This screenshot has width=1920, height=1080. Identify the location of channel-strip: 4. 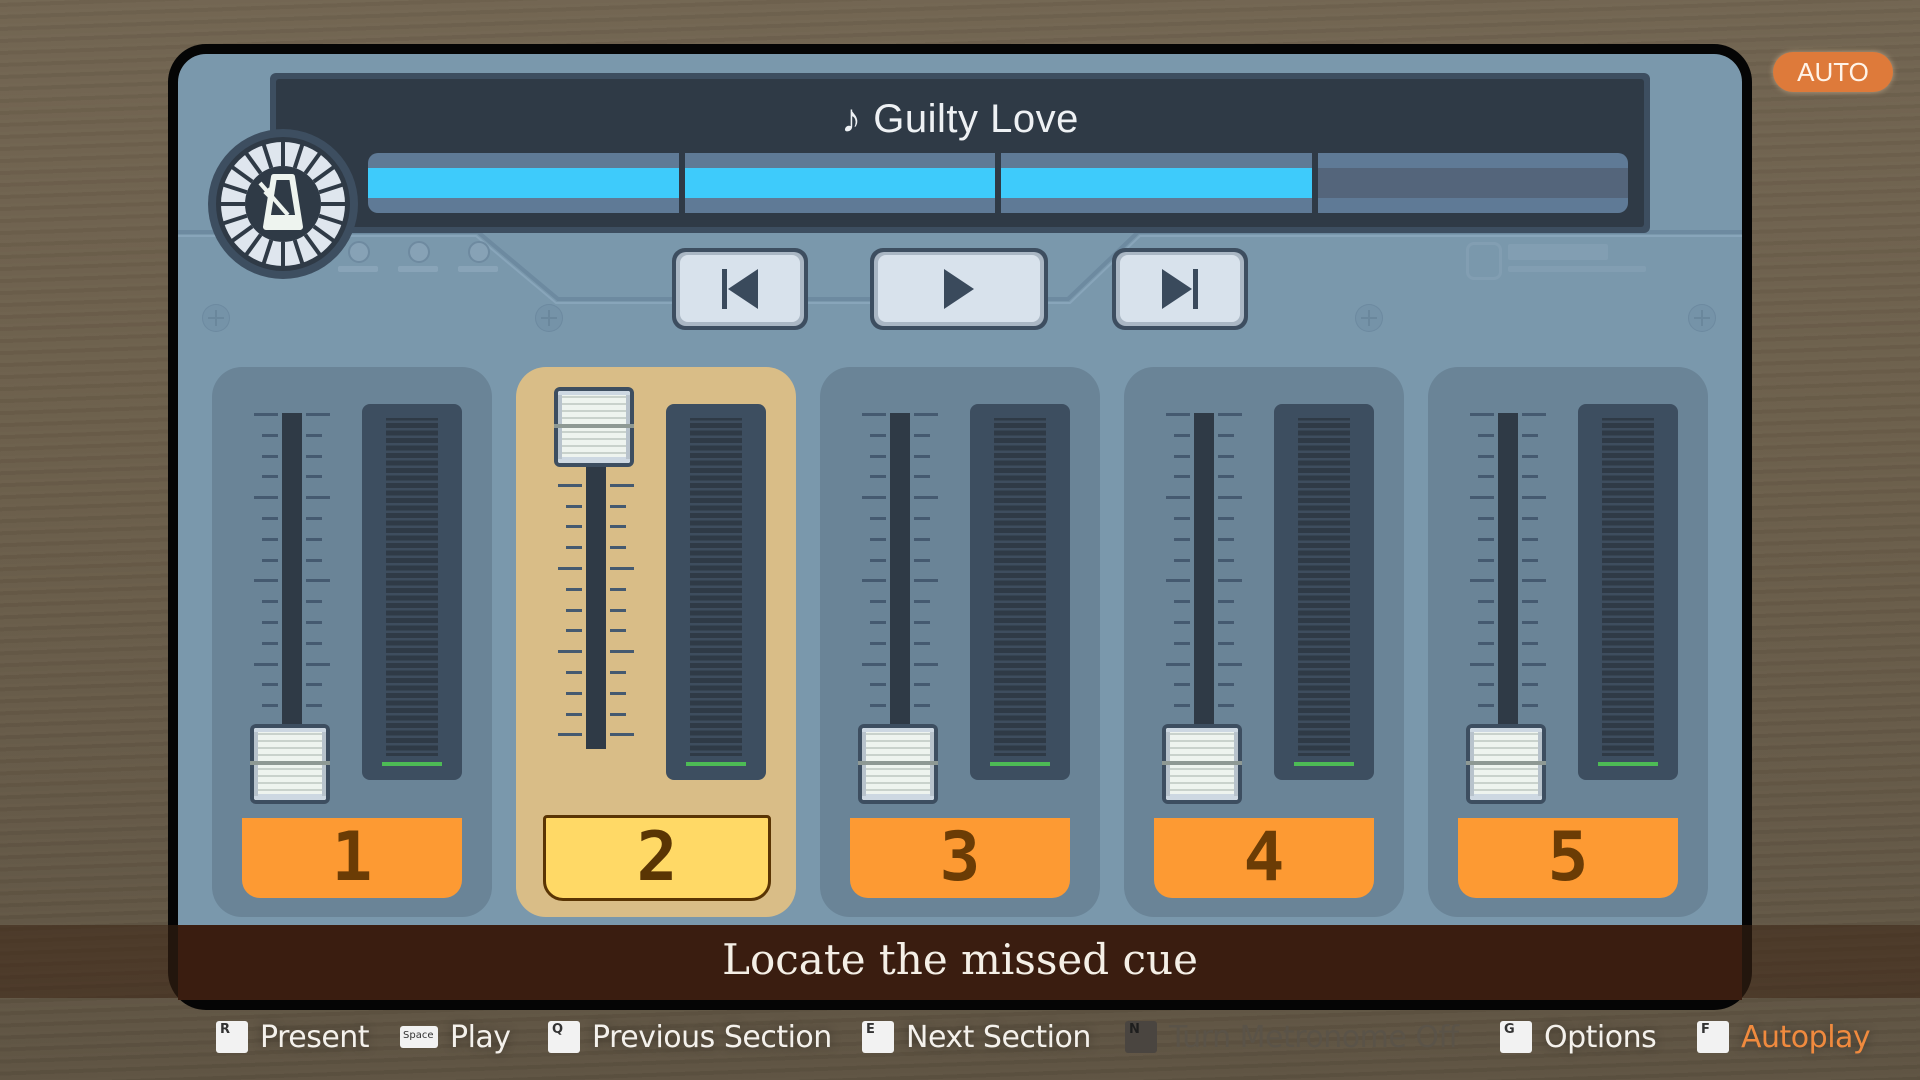
(1264, 642).